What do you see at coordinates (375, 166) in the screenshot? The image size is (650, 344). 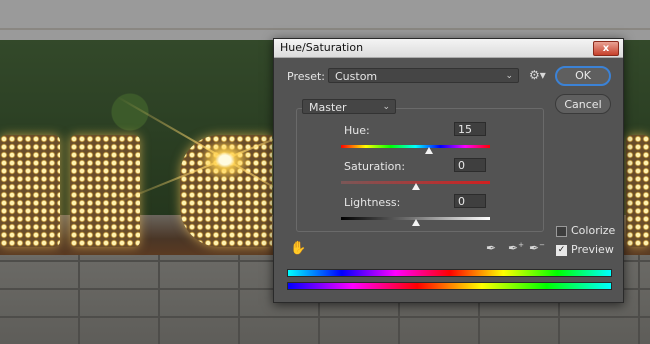 I see `saturation-label: Saturation:` at bounding box center [375, 166].